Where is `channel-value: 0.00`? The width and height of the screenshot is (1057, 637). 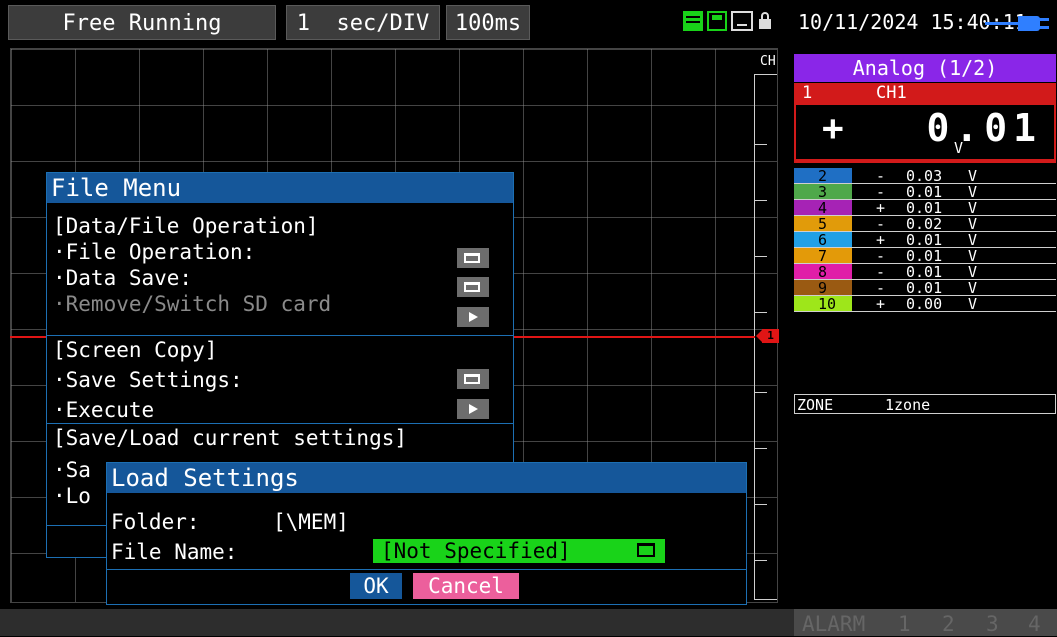
channel-value: 0.00 is located at coordinates (924, 304).